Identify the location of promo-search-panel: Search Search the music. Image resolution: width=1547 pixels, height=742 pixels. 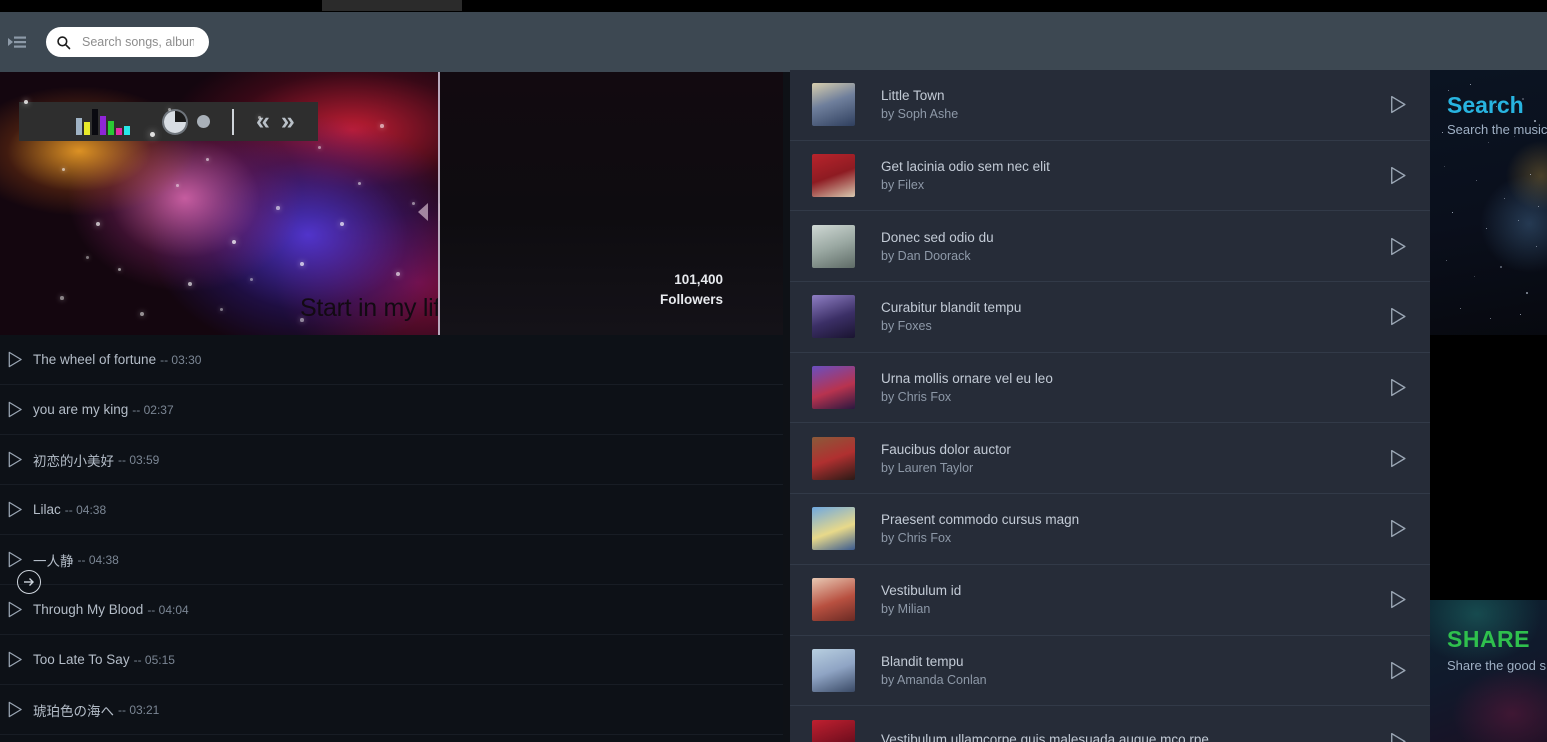
(1488, 202).